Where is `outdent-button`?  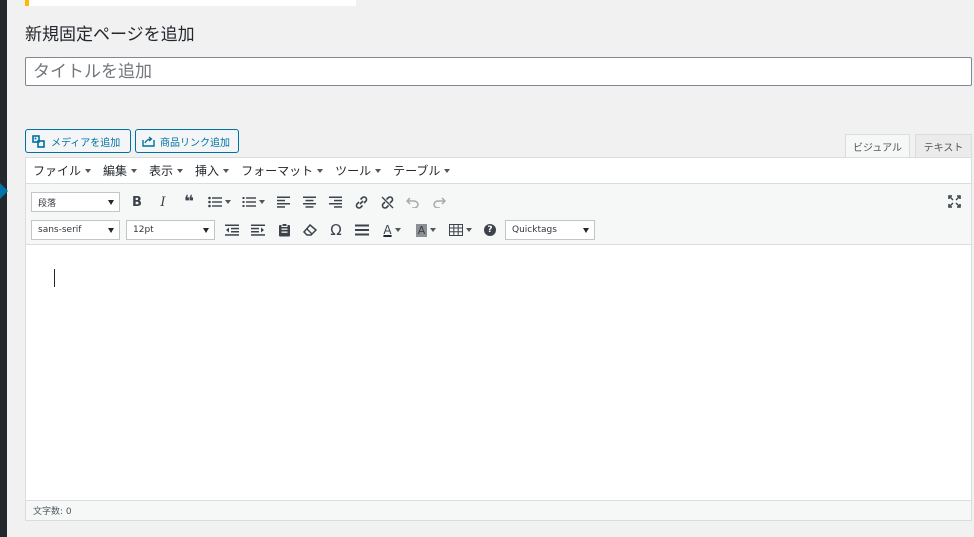
outdent-button is located at coordinates (232, 230).